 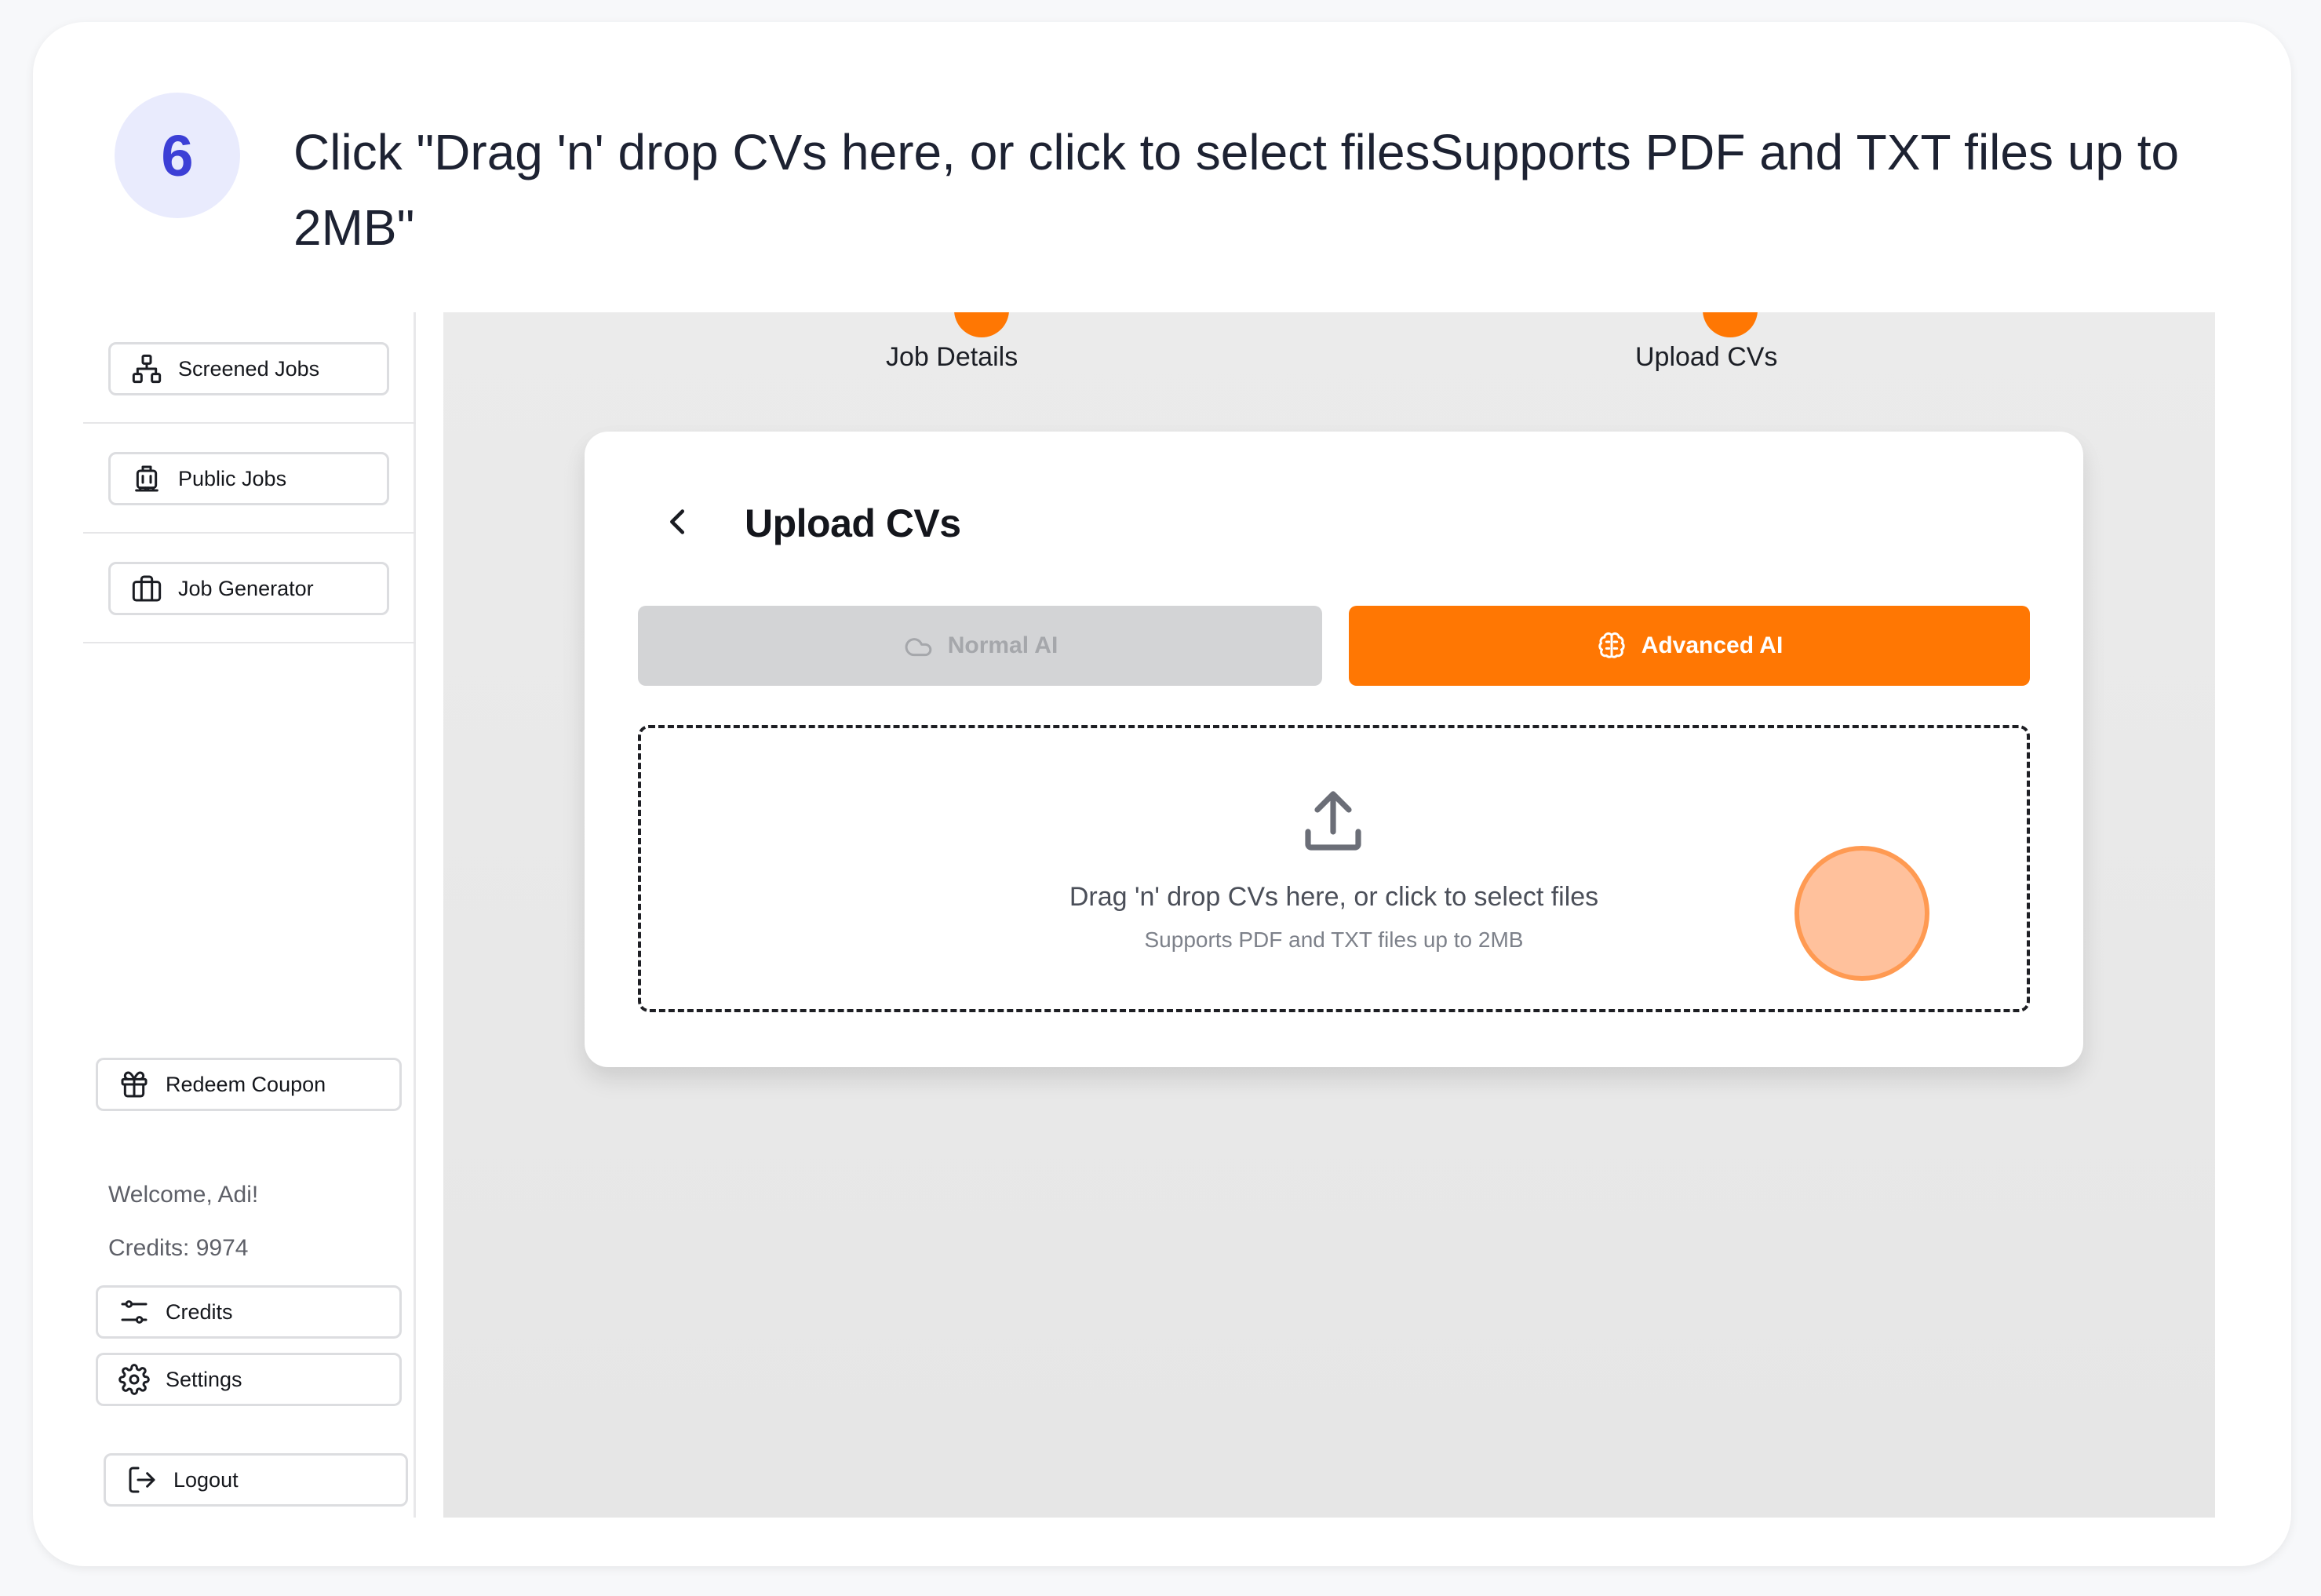 I want to click on sidebar-item-job-generator: Job Generator, so click(x=249, y=588).